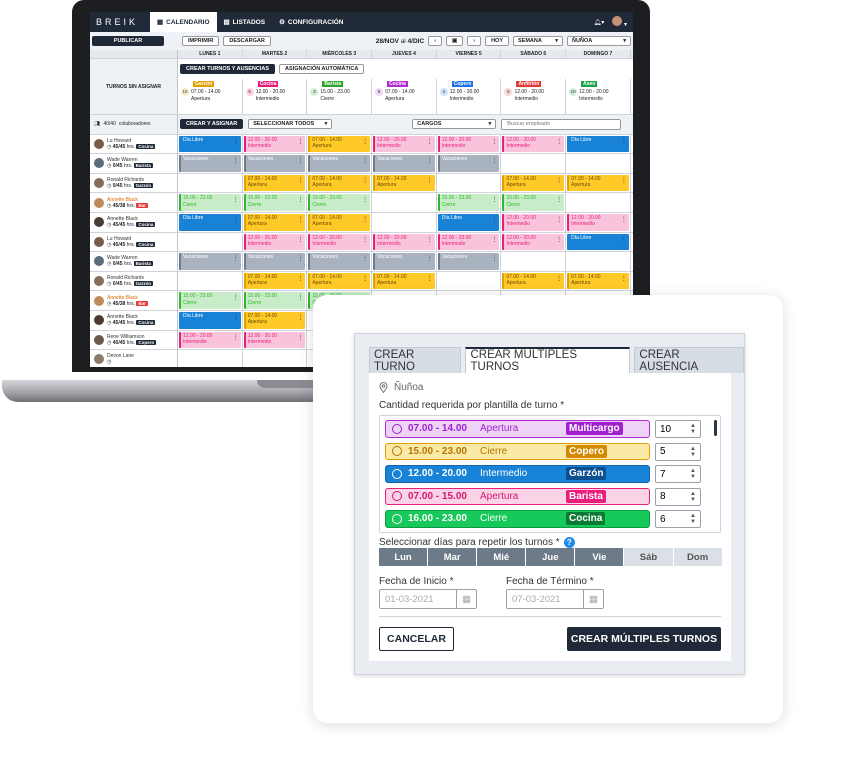 The width and height of the screenshot is (842, 784). I want to click on publish-button: PUBLICAR, so click(128, 41).